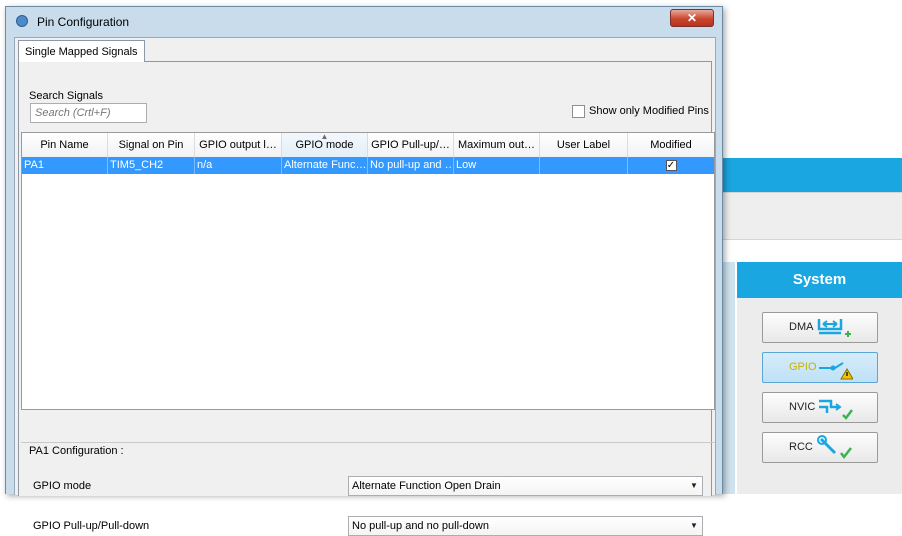 This screenshot has height=536, width=902. Describe the element at coordinates (584, 145) in the screenshot. I see `column-header-user-label: User Label` at that location.